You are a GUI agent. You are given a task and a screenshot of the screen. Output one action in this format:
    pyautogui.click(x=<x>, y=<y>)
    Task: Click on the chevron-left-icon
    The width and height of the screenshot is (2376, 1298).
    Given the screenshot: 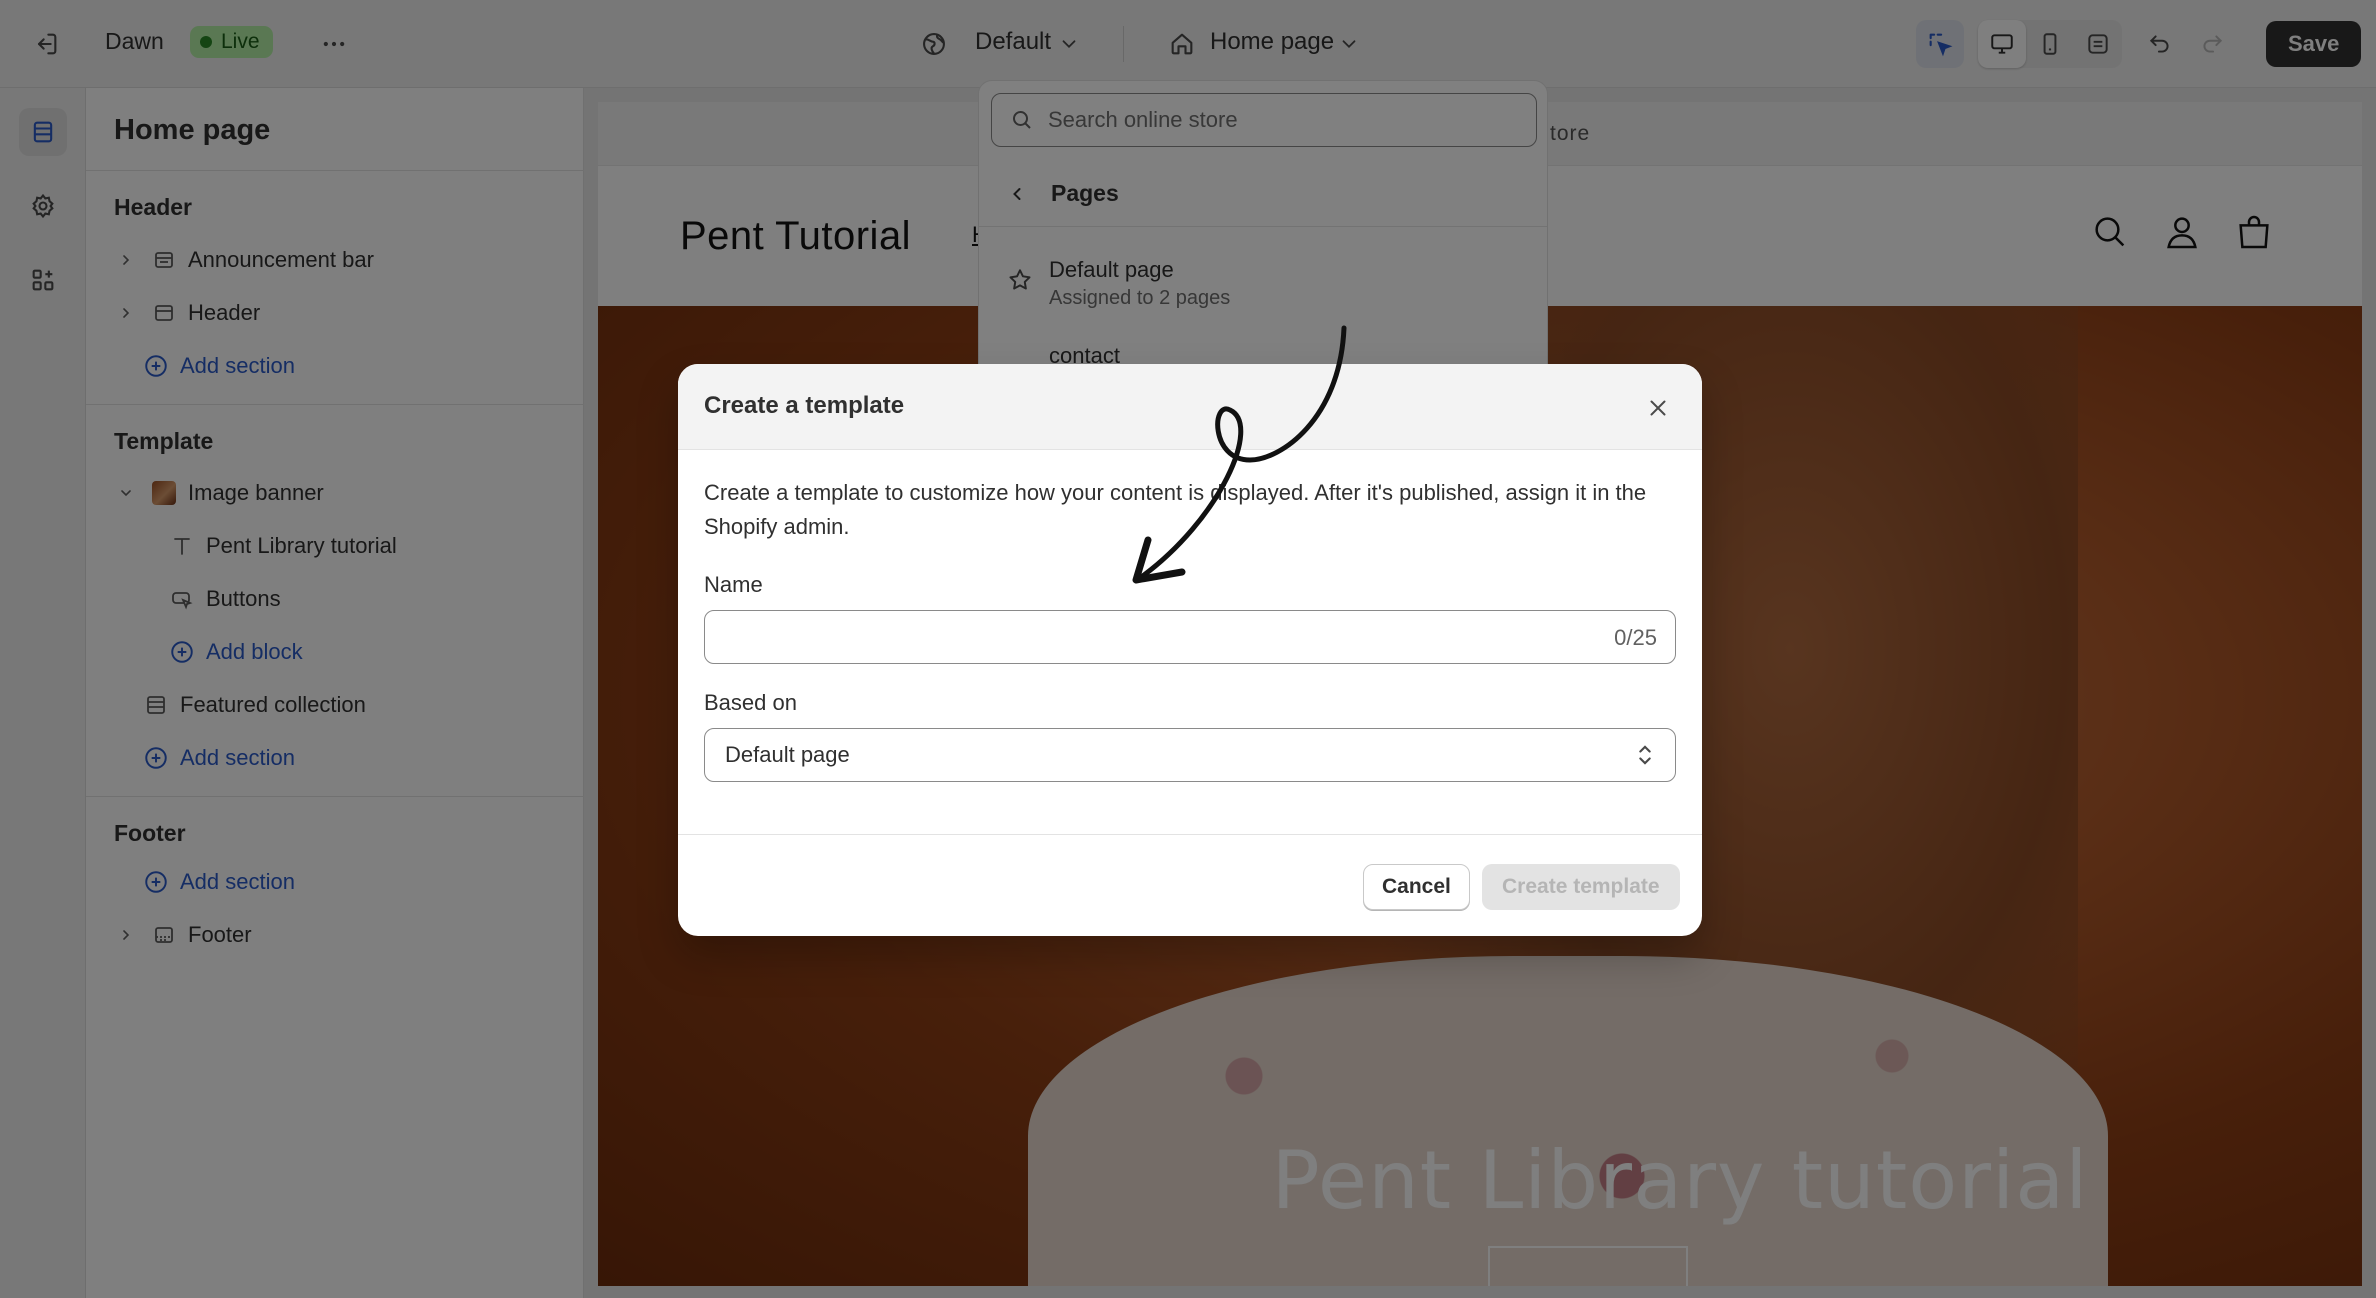 What is the action you would take?
    pyautogui.click(x=1017, y=193)
    